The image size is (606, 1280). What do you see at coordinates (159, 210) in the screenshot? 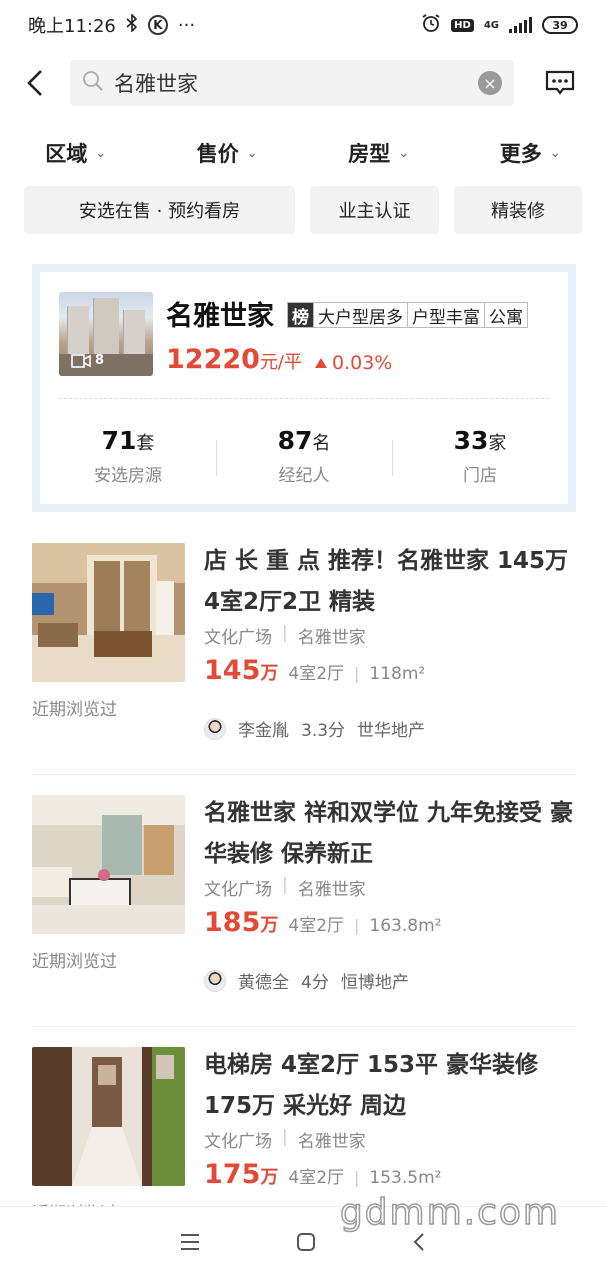
I see `tag-verified-on-sale: 安选在售 · 预约看房` at bounding box center [159, 210].